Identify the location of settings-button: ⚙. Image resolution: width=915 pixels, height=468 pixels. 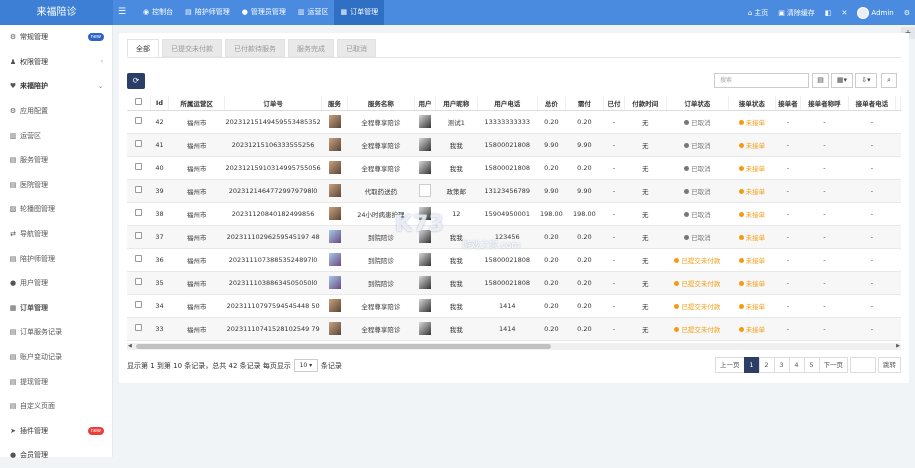
(907, 13).